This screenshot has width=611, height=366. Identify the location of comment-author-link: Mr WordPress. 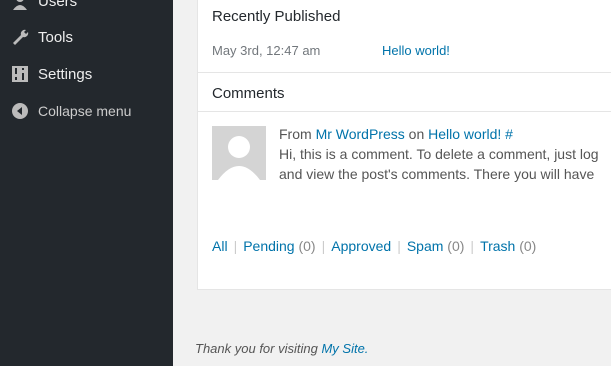
(360, 134).